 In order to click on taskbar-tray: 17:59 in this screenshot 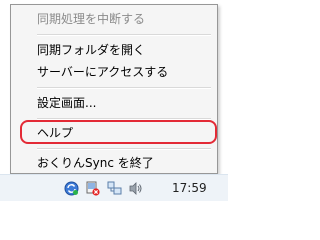, I will do `click(114, 187)`.